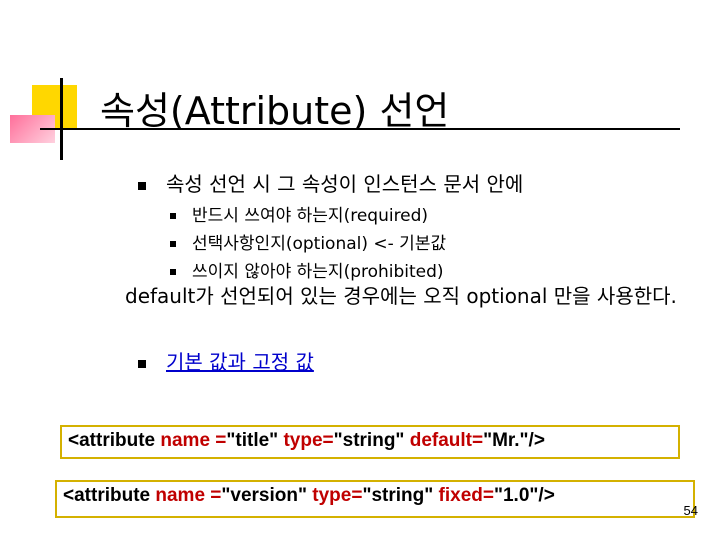 The image size is (720, 540). I want to click on bullet-attribute-usage: 속성 선언 시 그 속성이 인스턴스 문서 안에, so click(330, 182).